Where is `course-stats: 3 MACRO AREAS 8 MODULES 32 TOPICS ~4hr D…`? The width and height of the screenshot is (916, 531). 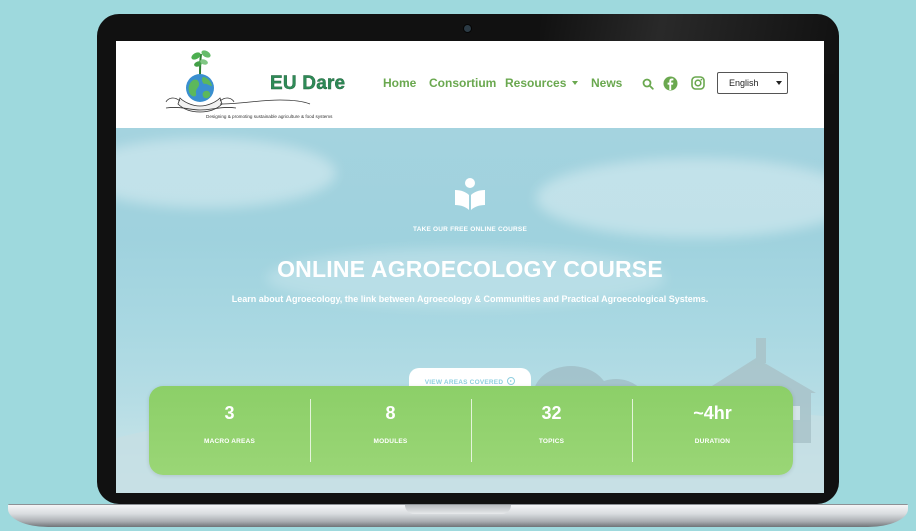 course-stats: 3 MACRO AREAS 8 MODULES 32 TOPICS ~4hr D… is located at coordinates (471, 430).